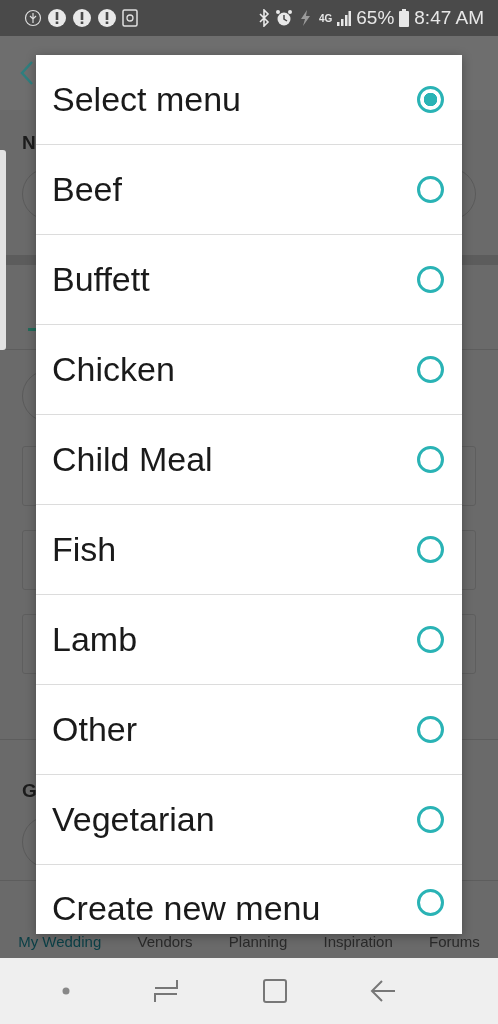  I want to click on menu-option: Create new menu, so click(249, 899).